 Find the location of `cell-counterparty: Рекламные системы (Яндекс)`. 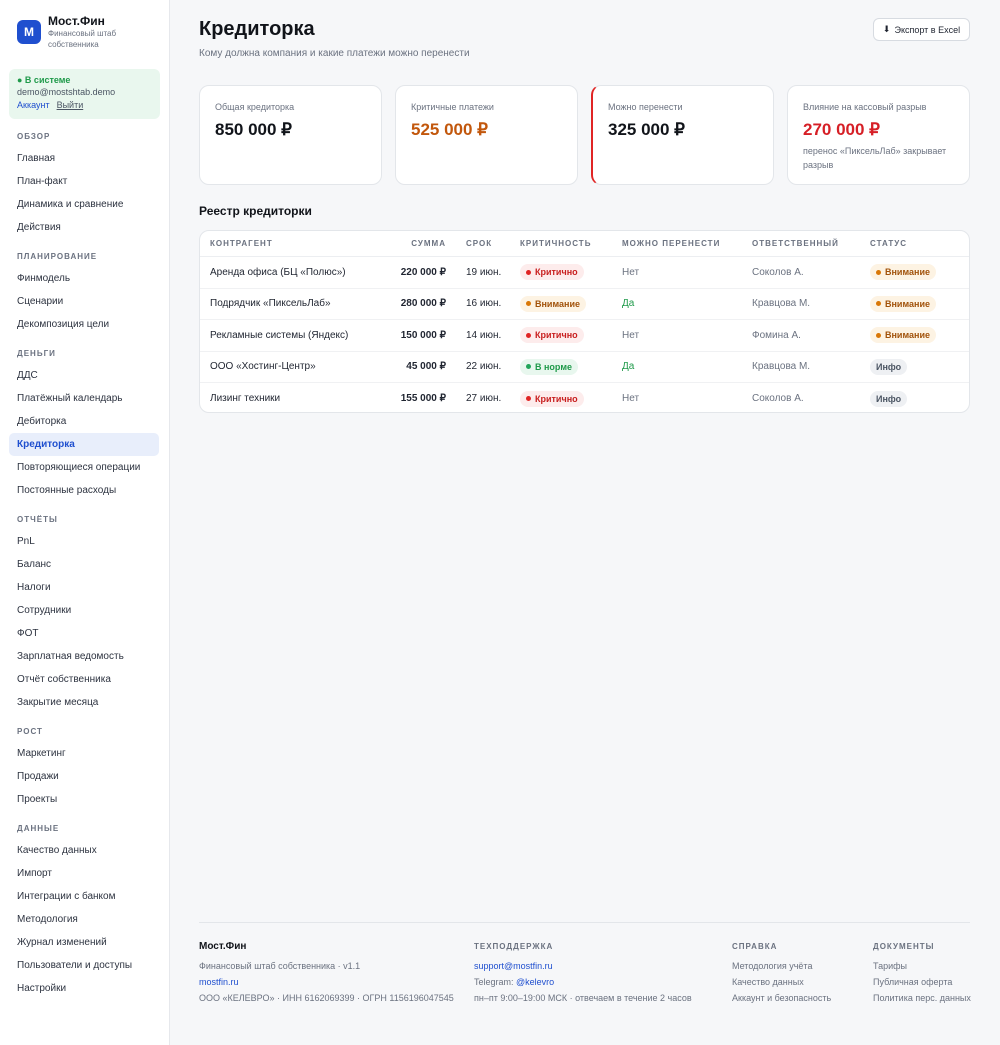

cell-counterparty: Рекламные системы (Яндекс) is located at coordinates (279, 335).